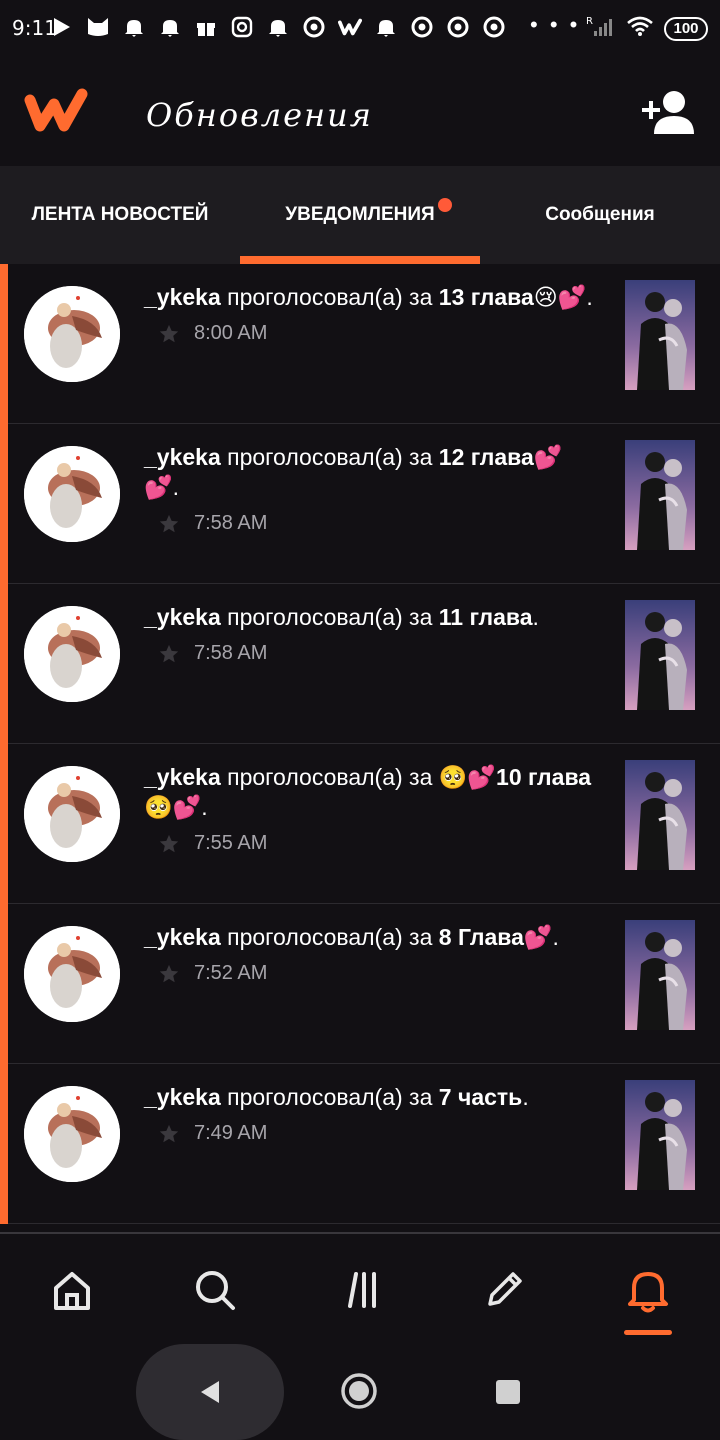 The image size is (720, 1440). Describe the element at coordinates (600, 215) in the screenshot. I see `tab-messages: Сообщения` at that location.